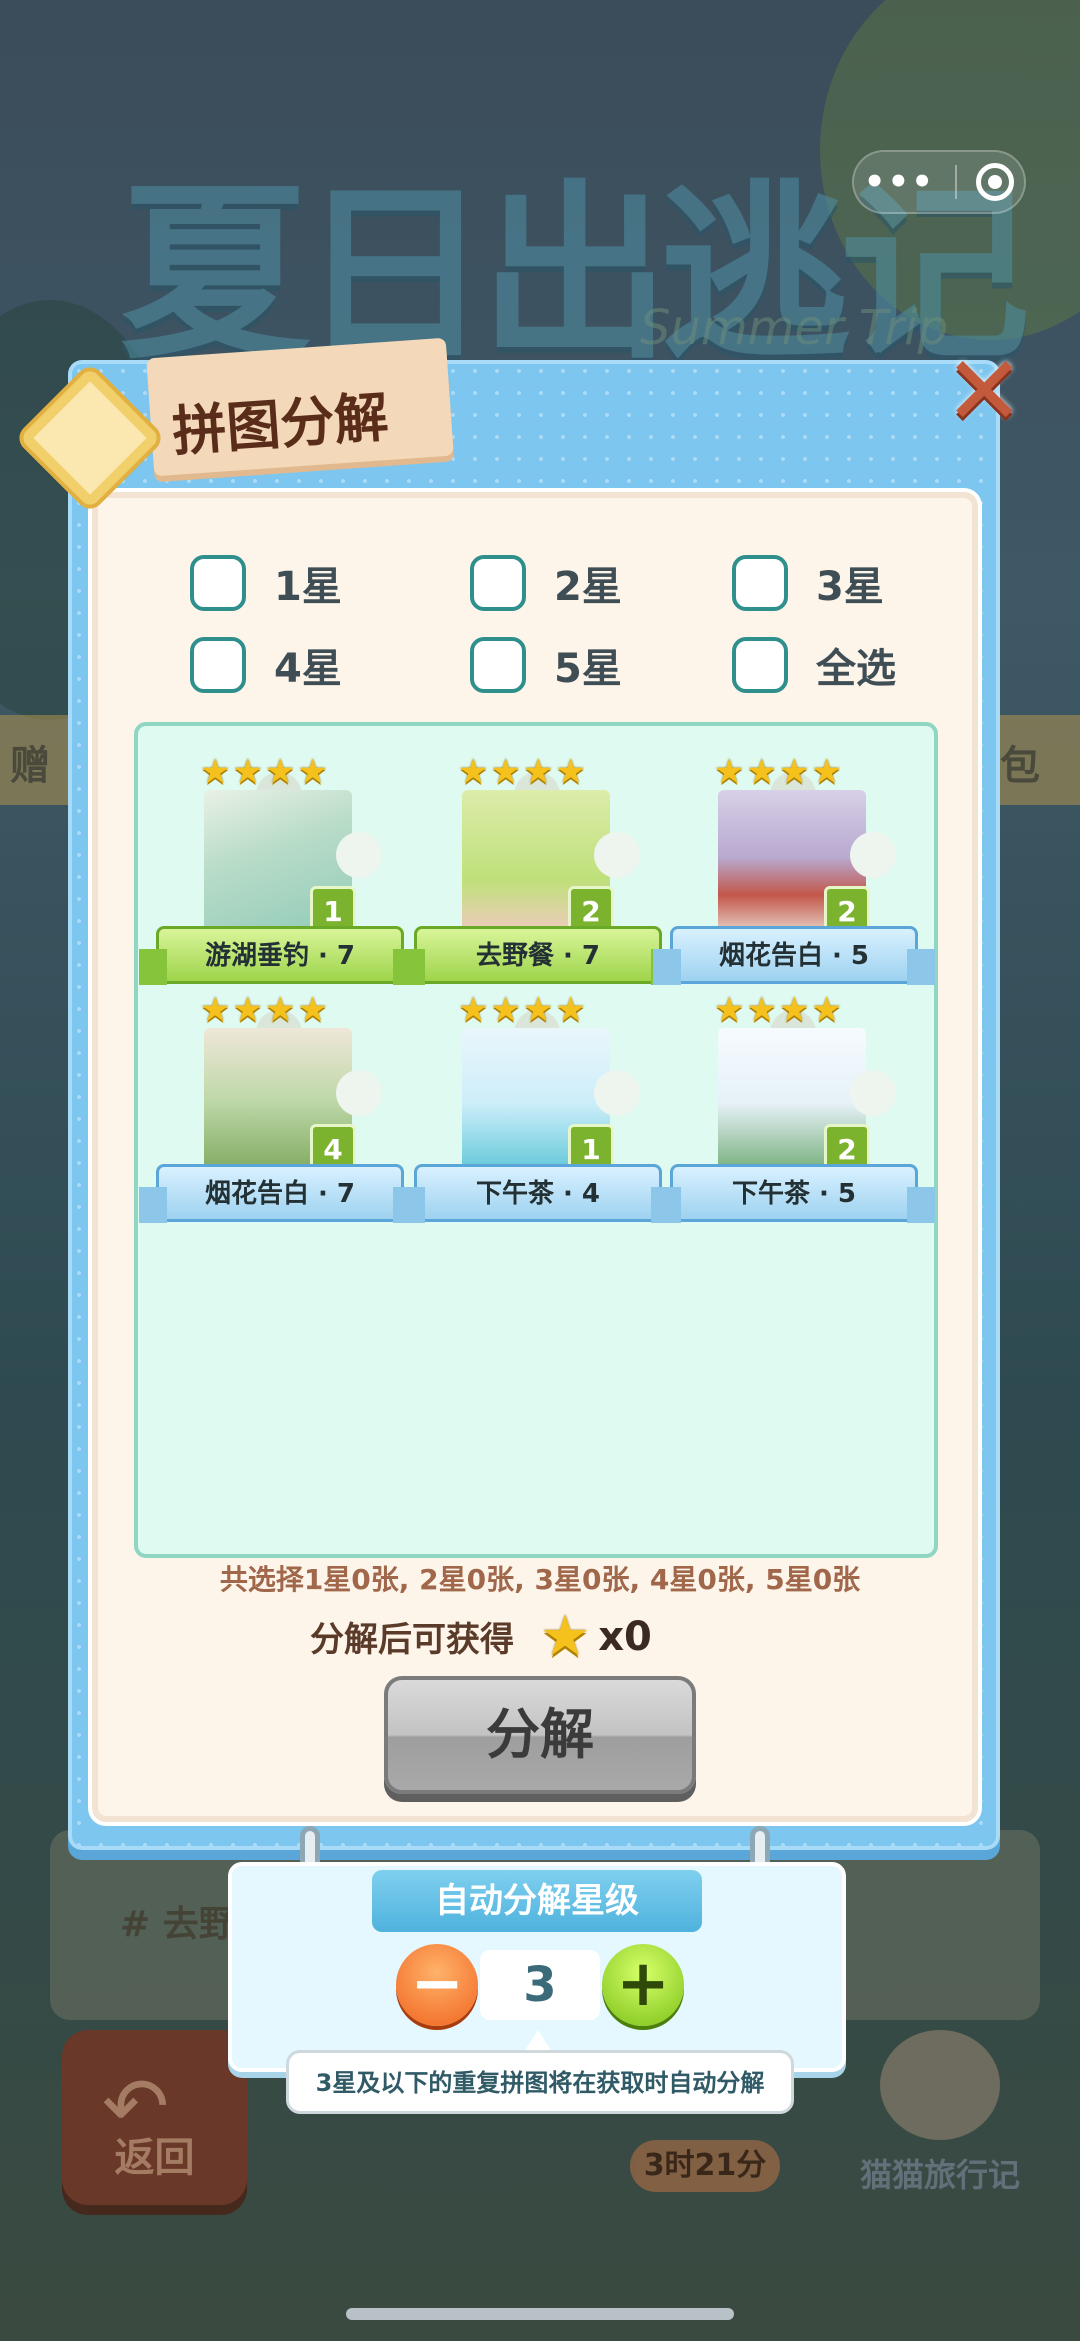 This screenshot has width=1080, height=2341. Describe the element at coordinates (437, 1985) in the screenshot. I see `decrease-level-button: −` at that location.